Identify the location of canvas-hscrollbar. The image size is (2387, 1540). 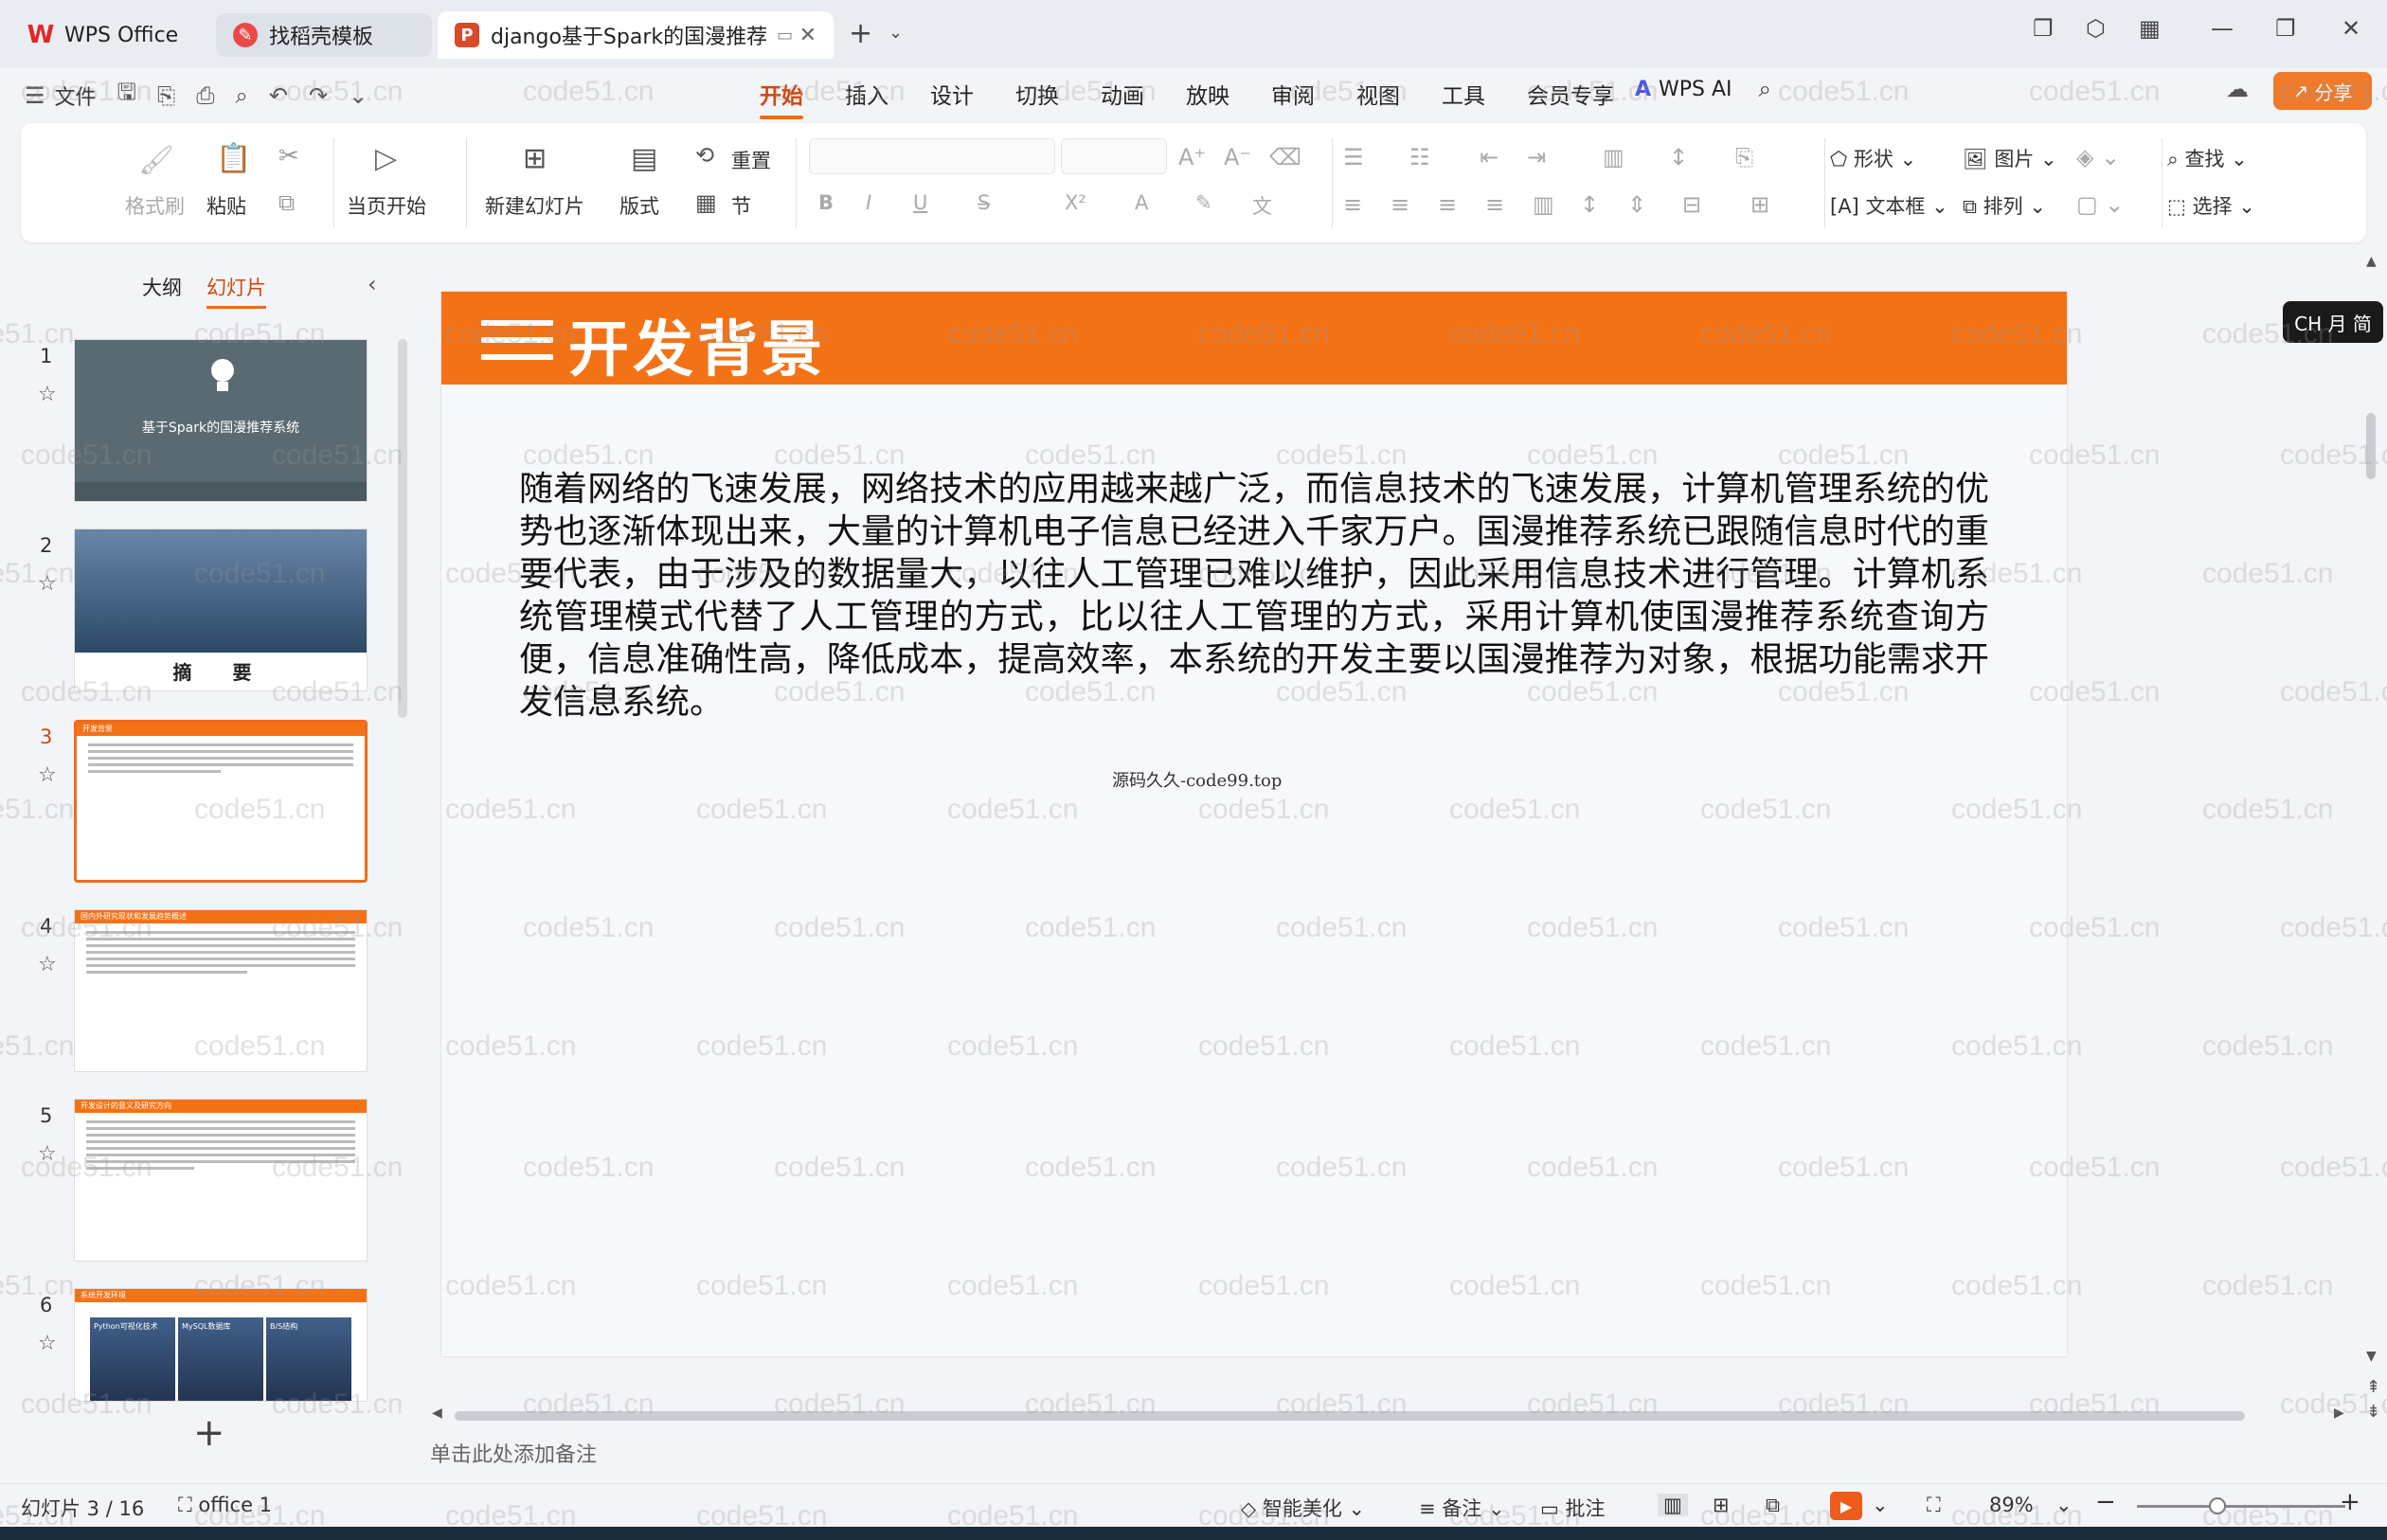
(1350, 1416).